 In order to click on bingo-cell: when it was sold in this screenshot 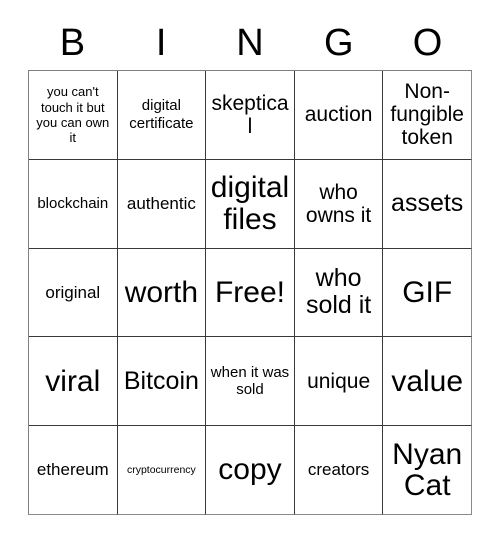, I will do `click(250, 382)`.